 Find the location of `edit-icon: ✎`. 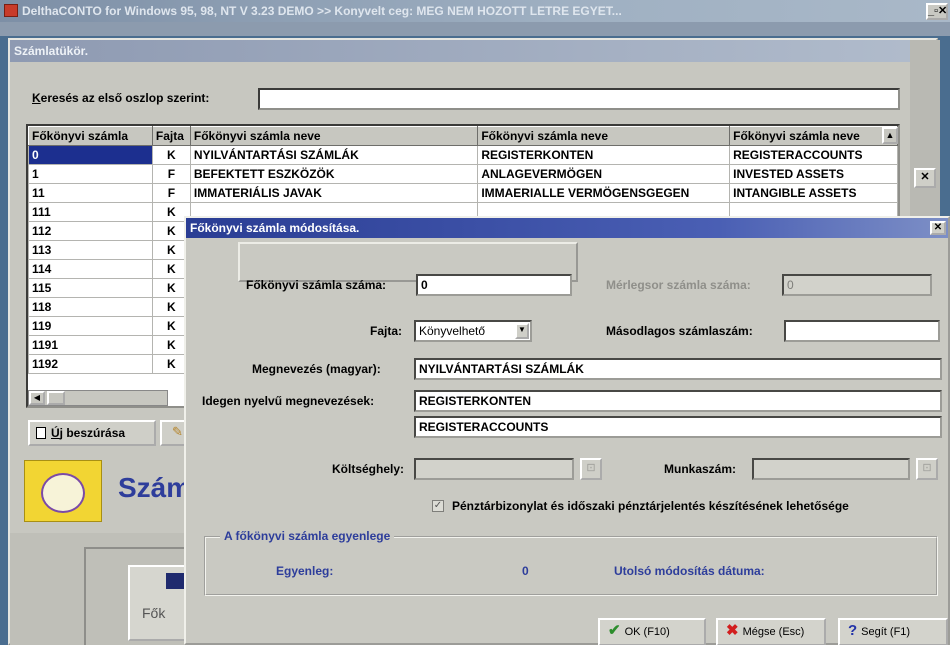

edit-icon: ✎ is located at coordinates (177, 431).